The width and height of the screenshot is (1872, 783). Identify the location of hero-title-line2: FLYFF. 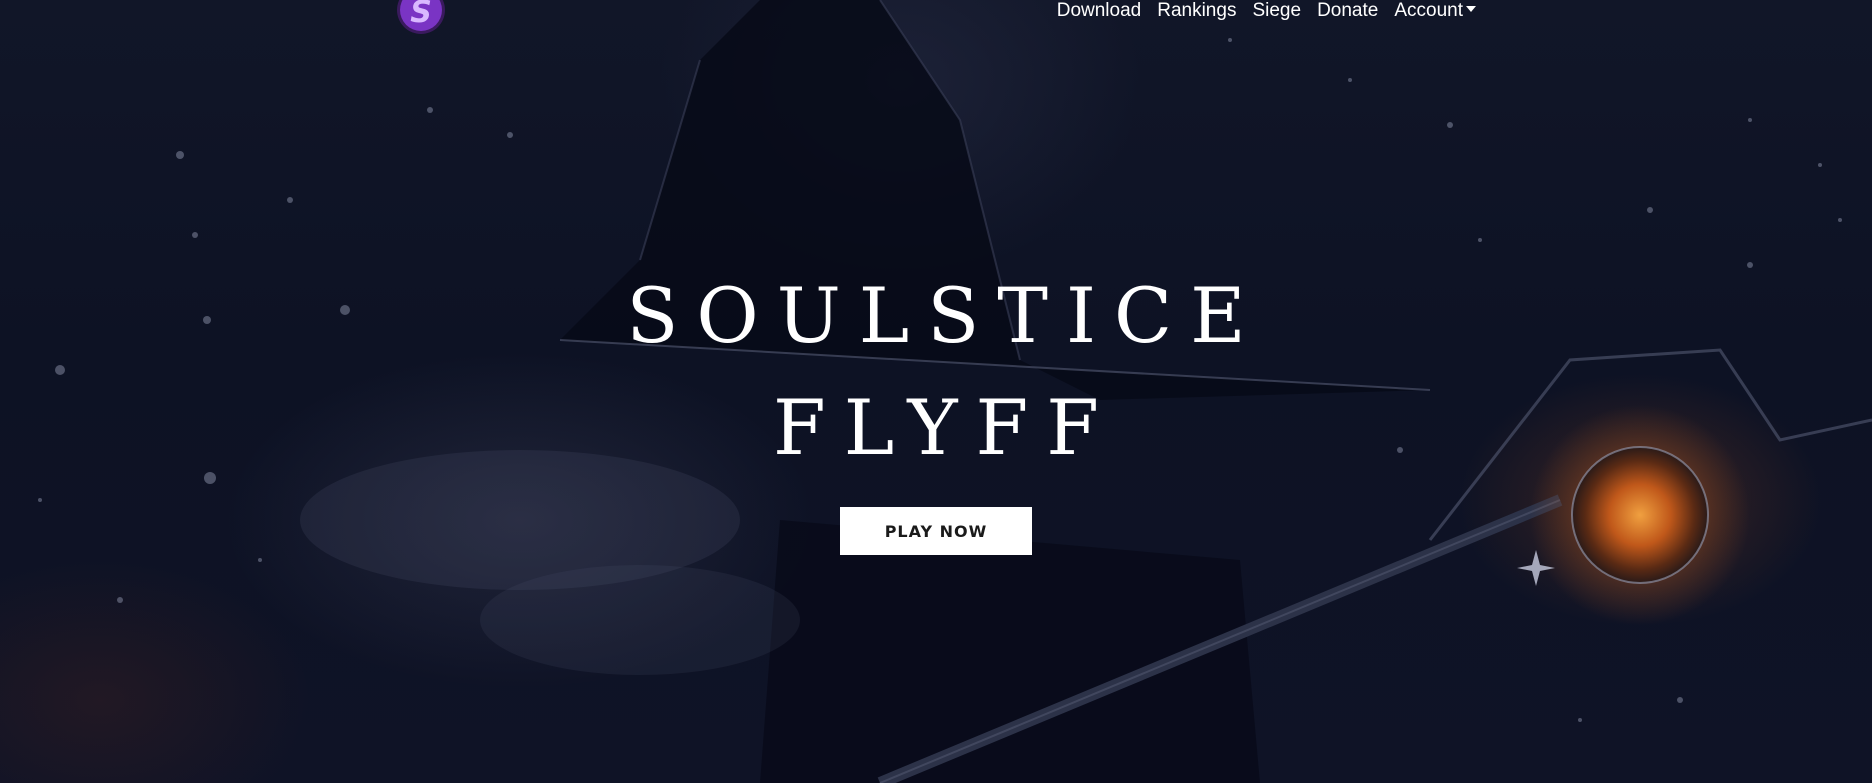
(945, 427).